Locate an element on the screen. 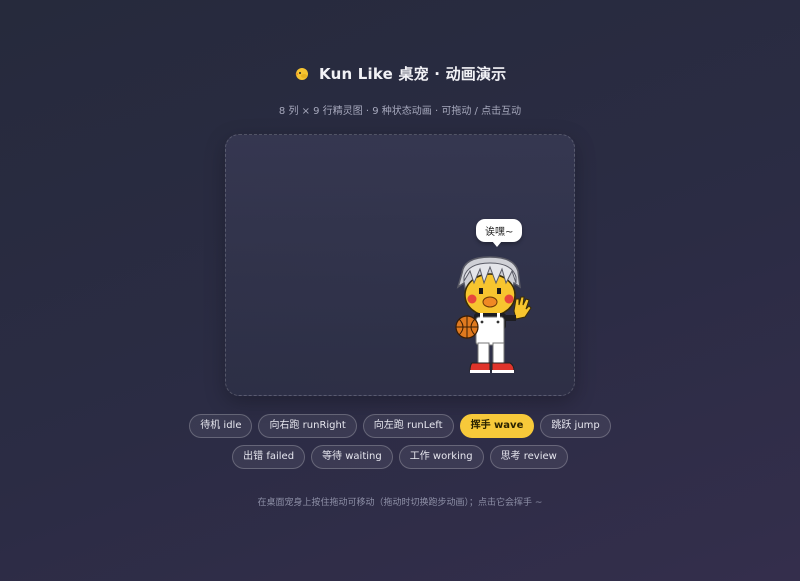 The width and height of the screenshot is (800, 581). page-title-text: Kun Like 桌宠 · 动画演示 is located at coordinates (413, 74).